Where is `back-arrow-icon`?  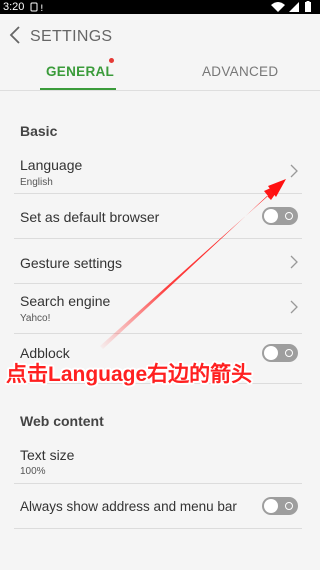
back-arrow-icon is located at coordinates (15, 35).